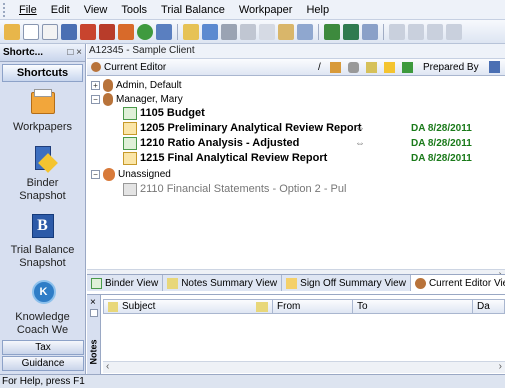  I want to click on shortcut-binder-snapshot: Binder Snapshot, so click(42, 173).